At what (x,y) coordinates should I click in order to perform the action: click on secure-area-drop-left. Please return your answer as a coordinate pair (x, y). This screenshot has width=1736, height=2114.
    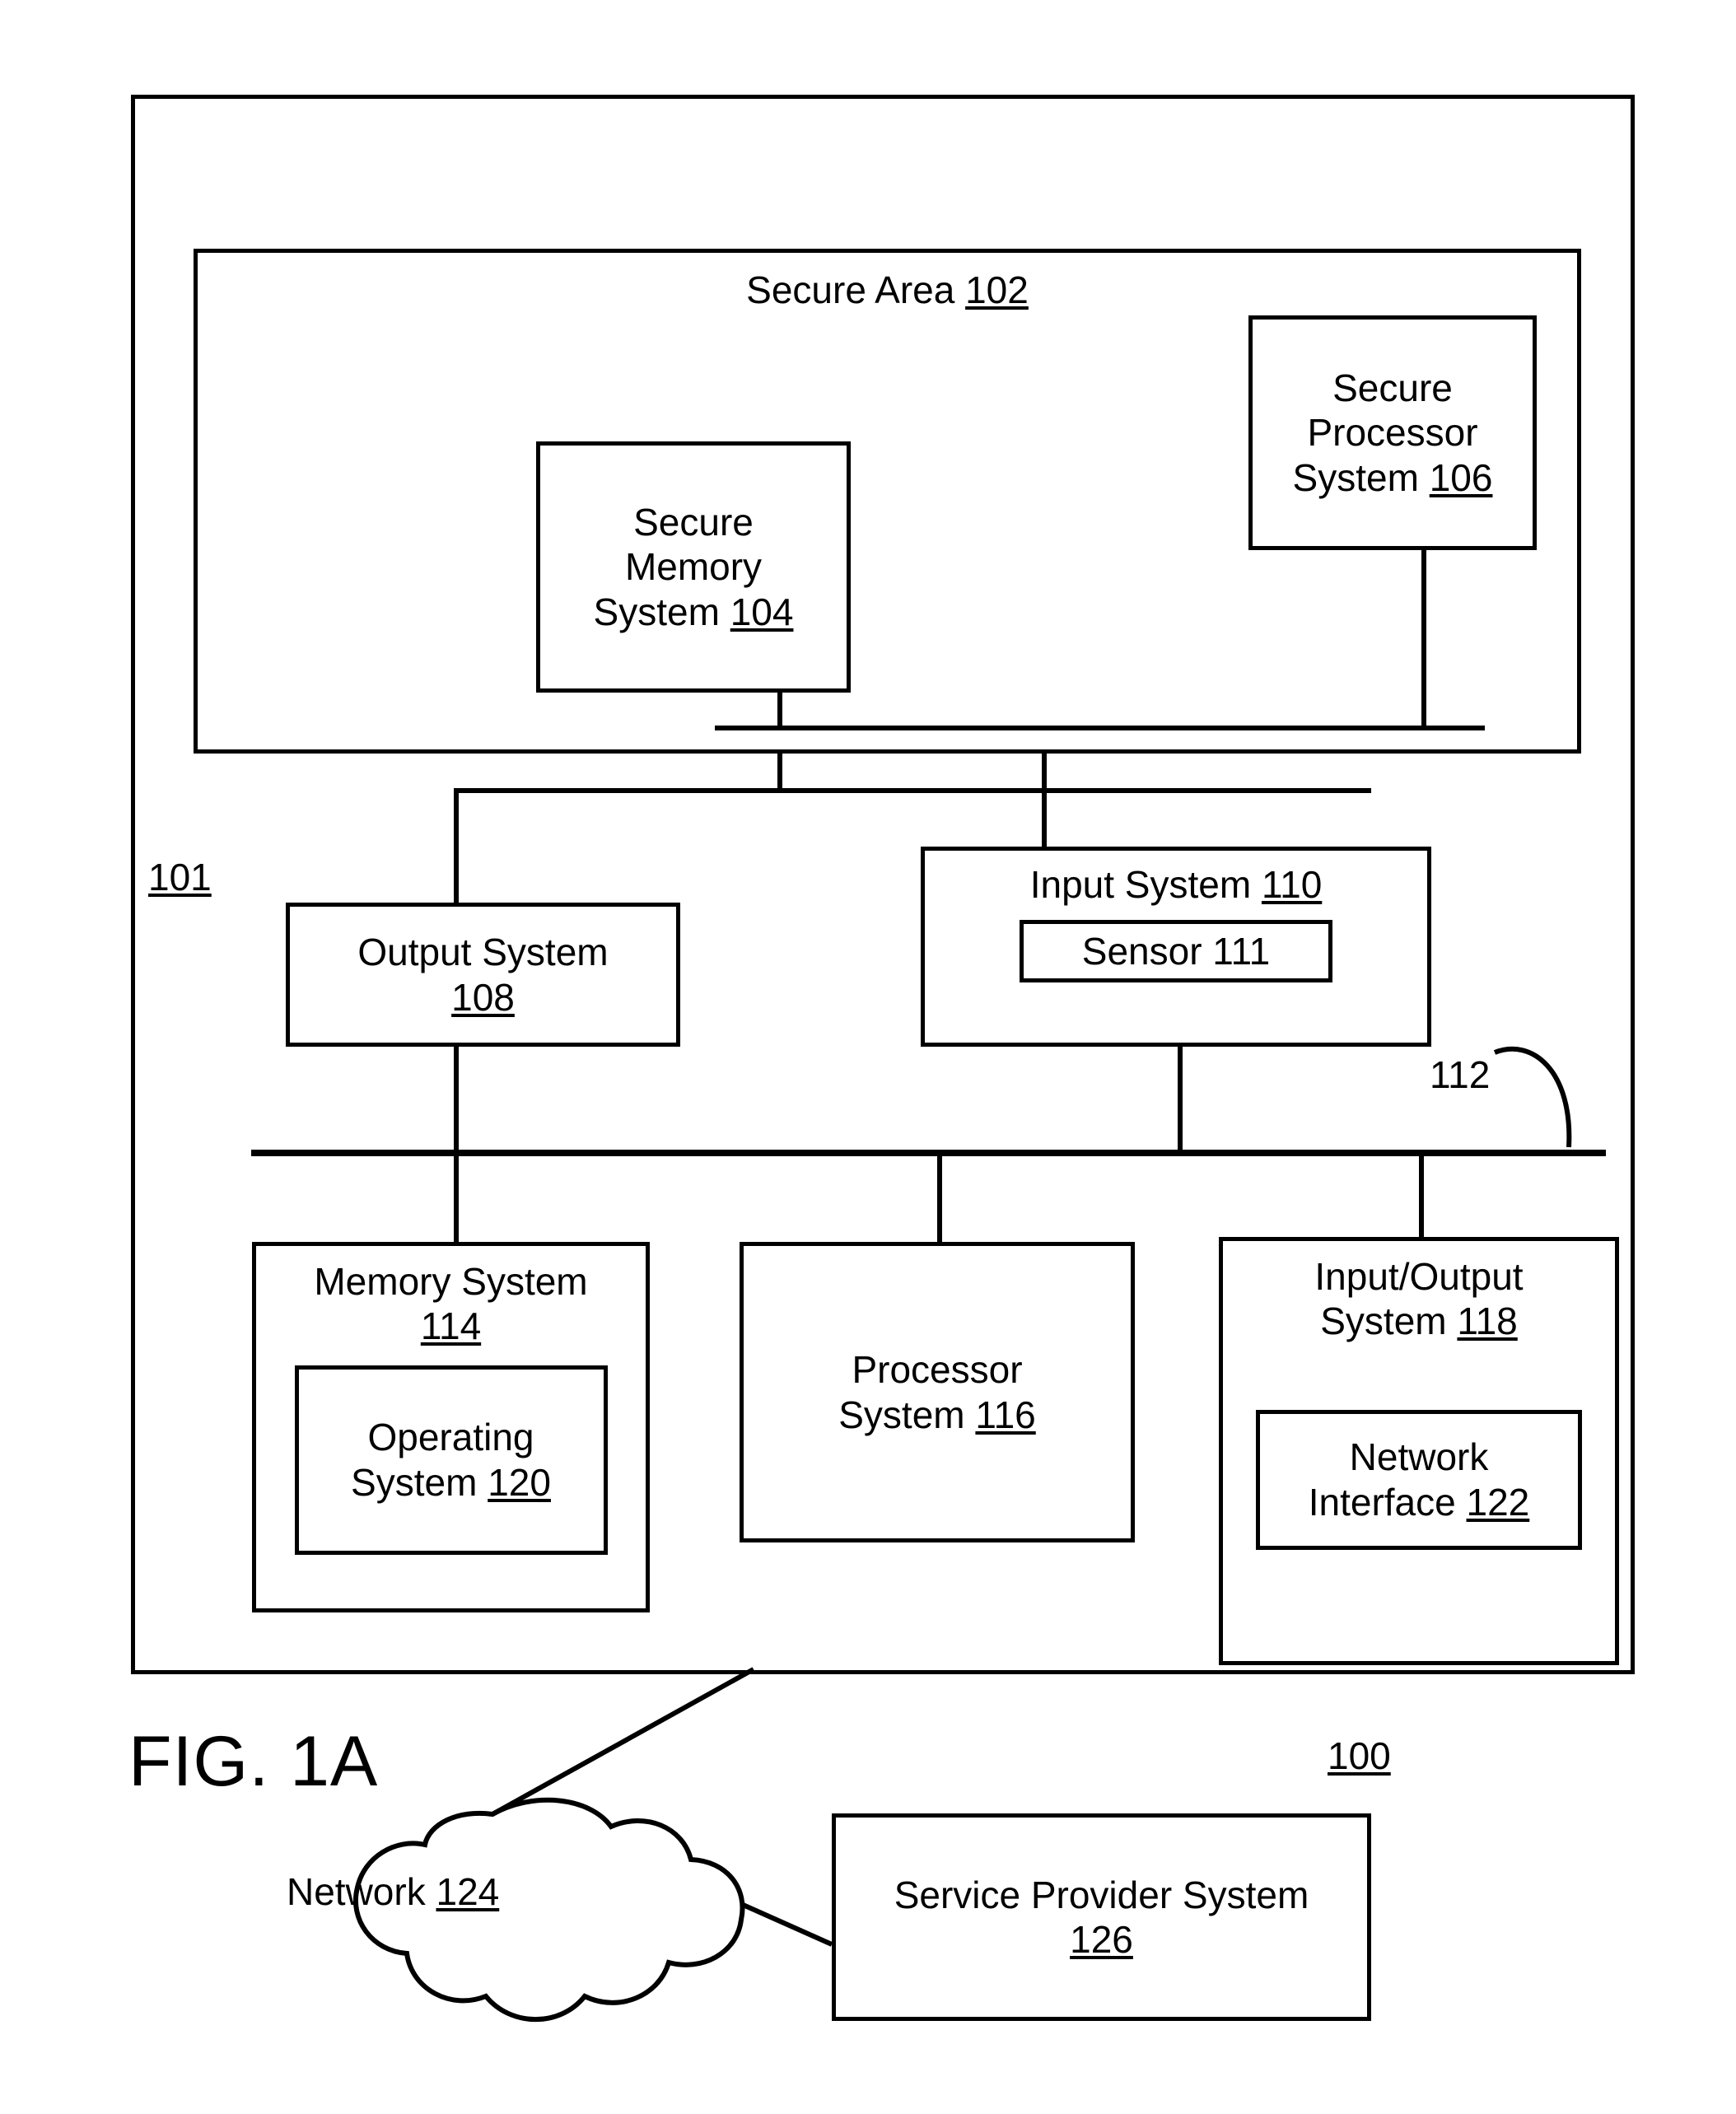
    Looking at the image, I should click on (779, 771).